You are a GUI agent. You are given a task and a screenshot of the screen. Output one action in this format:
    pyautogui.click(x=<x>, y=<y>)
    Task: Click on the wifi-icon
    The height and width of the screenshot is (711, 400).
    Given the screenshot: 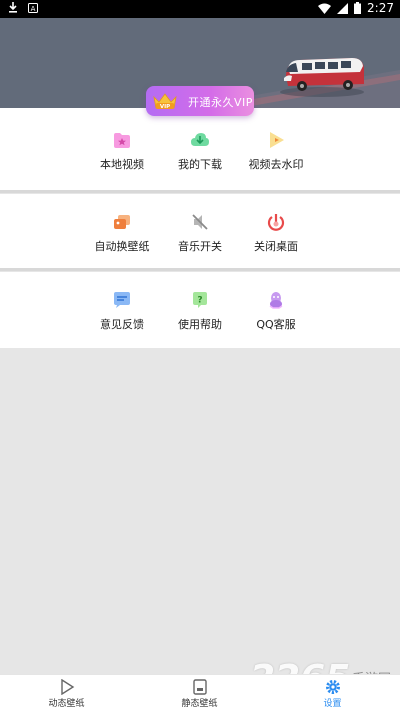 What is the action you would take?
    pyautogui.click(x=325, y=8)
    